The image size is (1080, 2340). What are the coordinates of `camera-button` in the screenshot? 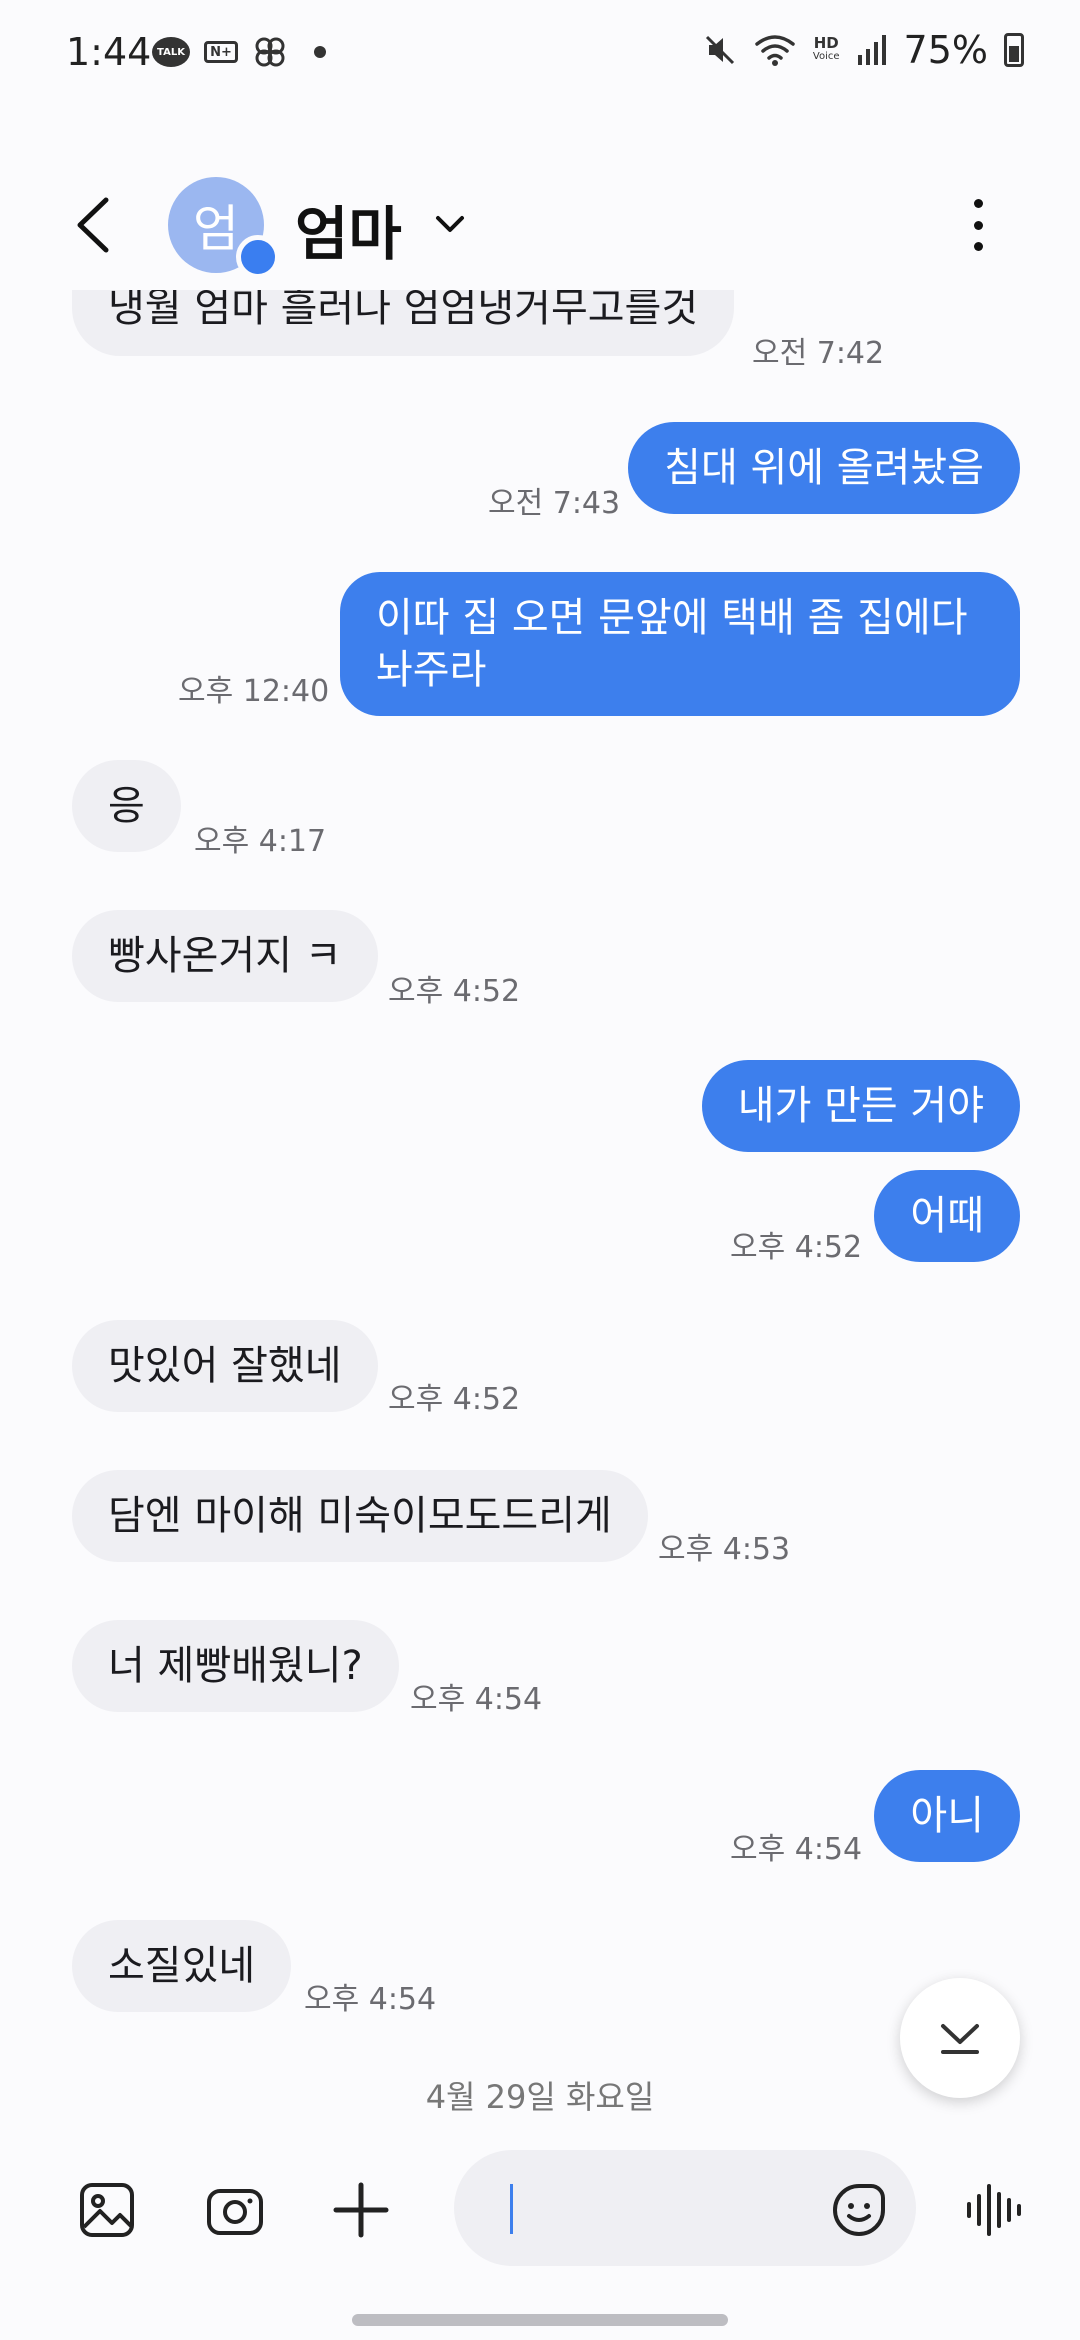 It's located at (235, 2210).